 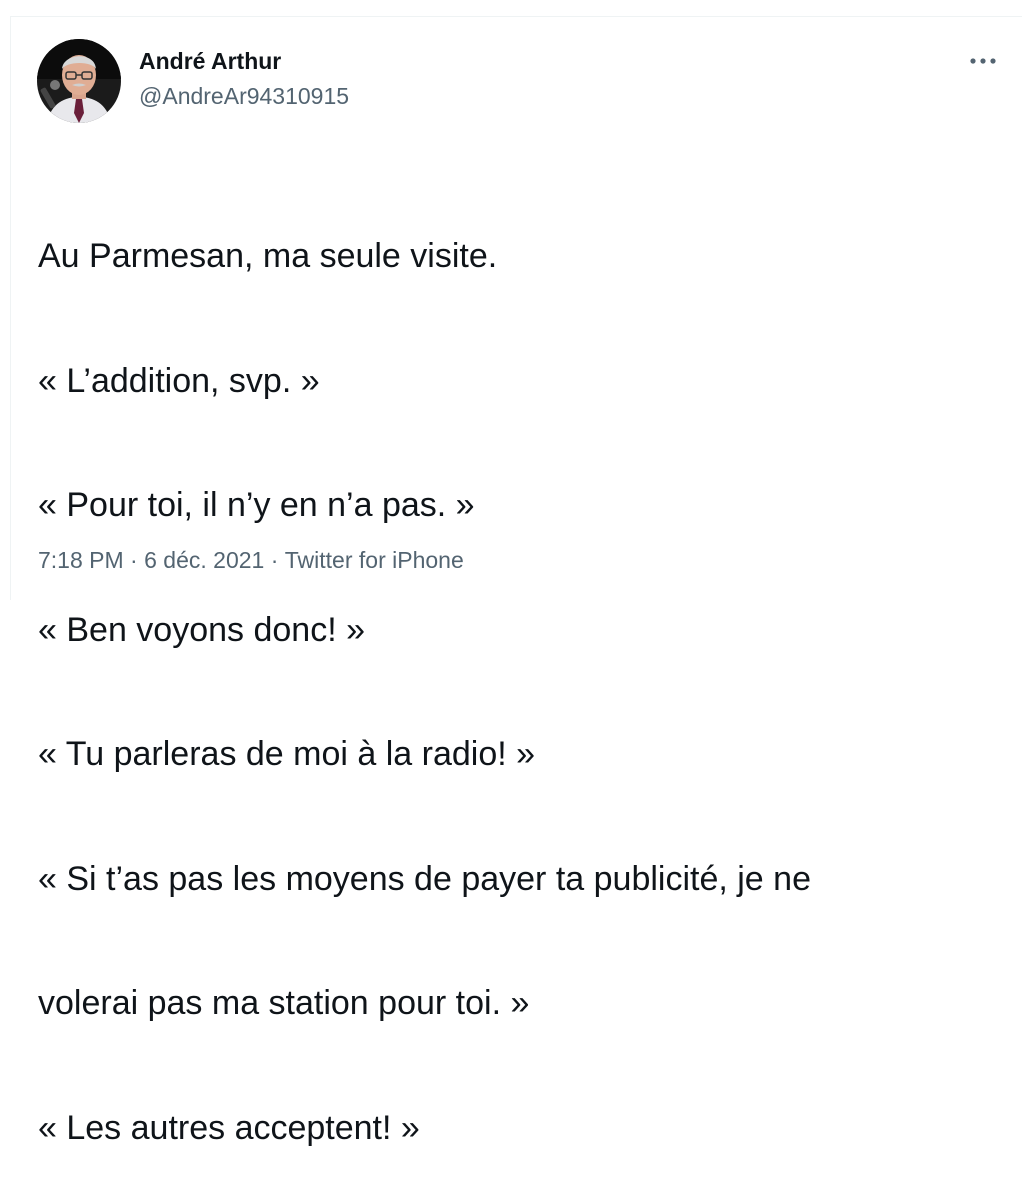 What do you see at coordinates (202, 629) in the screenshot?
I see `tweet-line: « Ben voyons donc! »` at bounding box center [202, 629].